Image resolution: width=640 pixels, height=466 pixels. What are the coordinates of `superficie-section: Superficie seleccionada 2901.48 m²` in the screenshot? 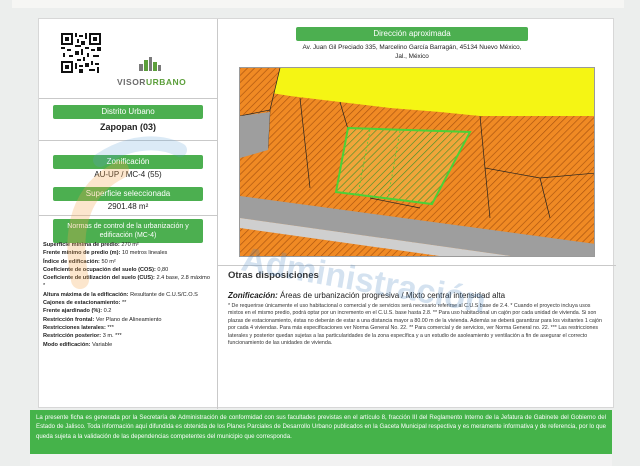 It's located at (128, 200).